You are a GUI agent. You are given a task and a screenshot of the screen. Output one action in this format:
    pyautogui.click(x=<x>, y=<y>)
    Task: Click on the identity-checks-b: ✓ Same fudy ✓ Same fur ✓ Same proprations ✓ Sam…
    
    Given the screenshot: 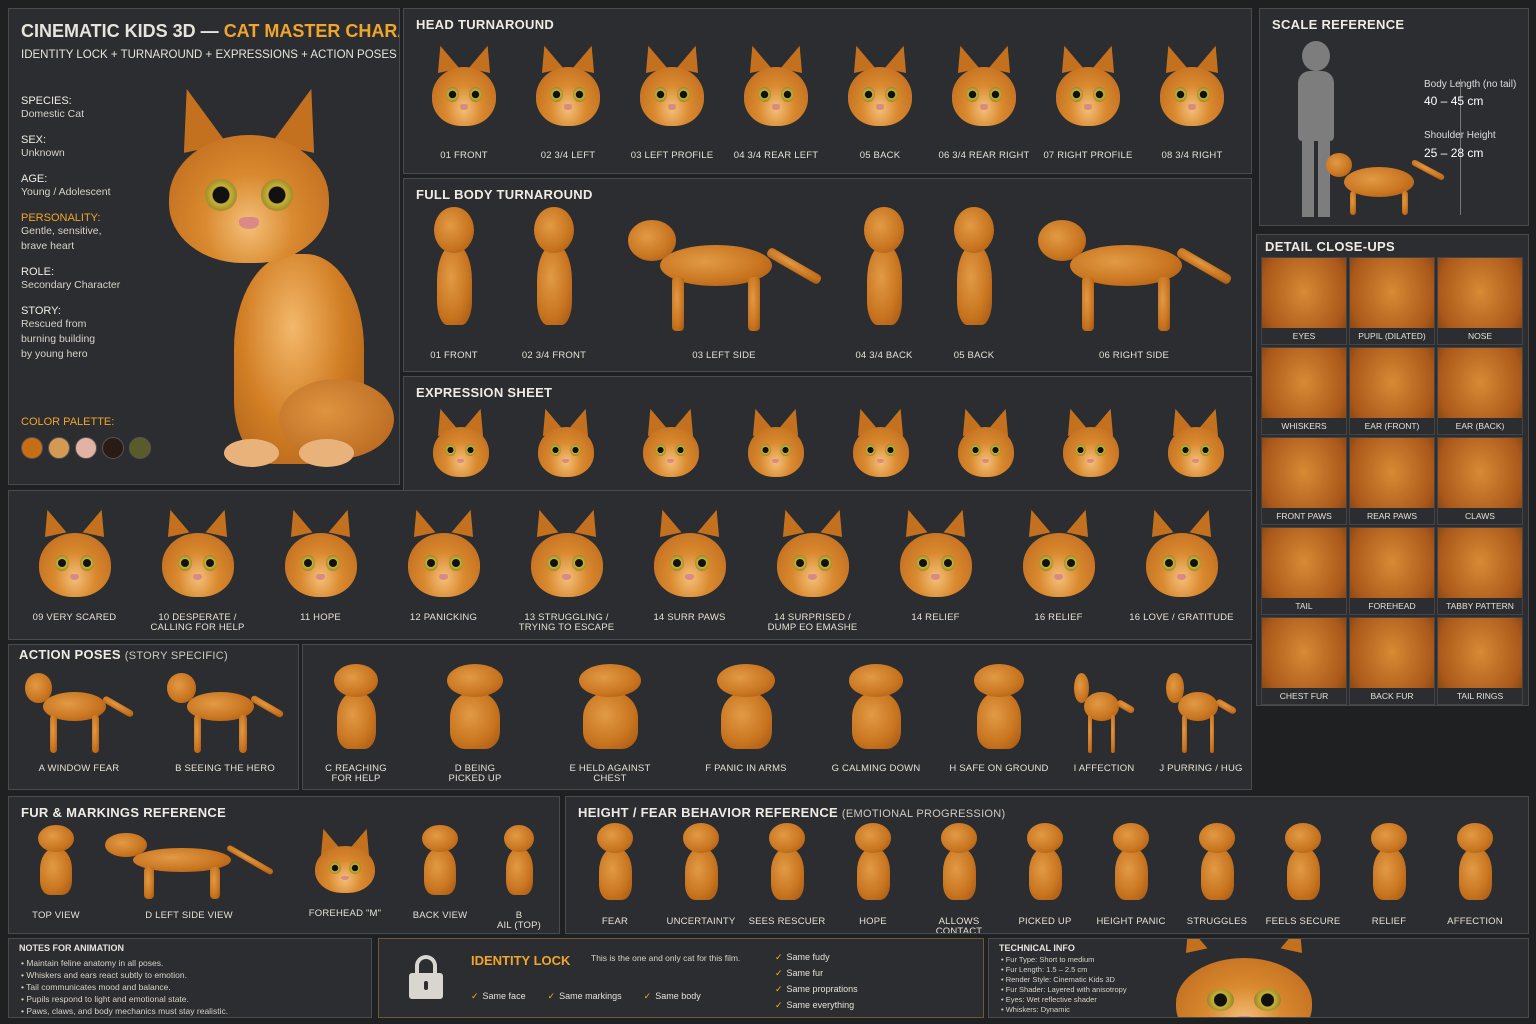 What is the action you would take?
    pyautogui.click(x=816, y=981)
    